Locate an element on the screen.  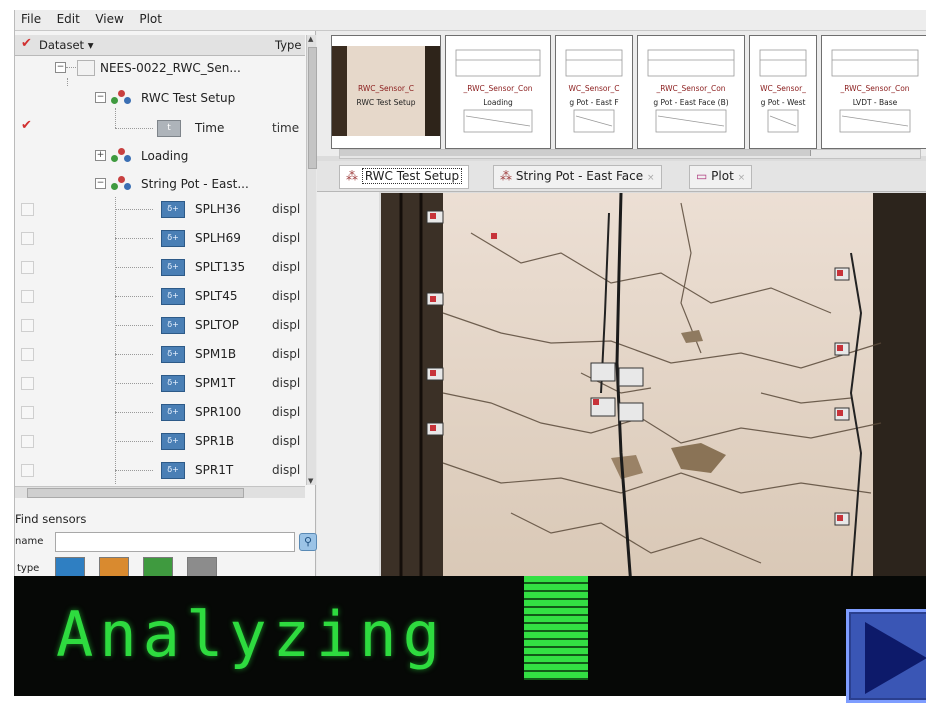
tab-plot: ▭ Plot × is located at coordinates (721, 177).